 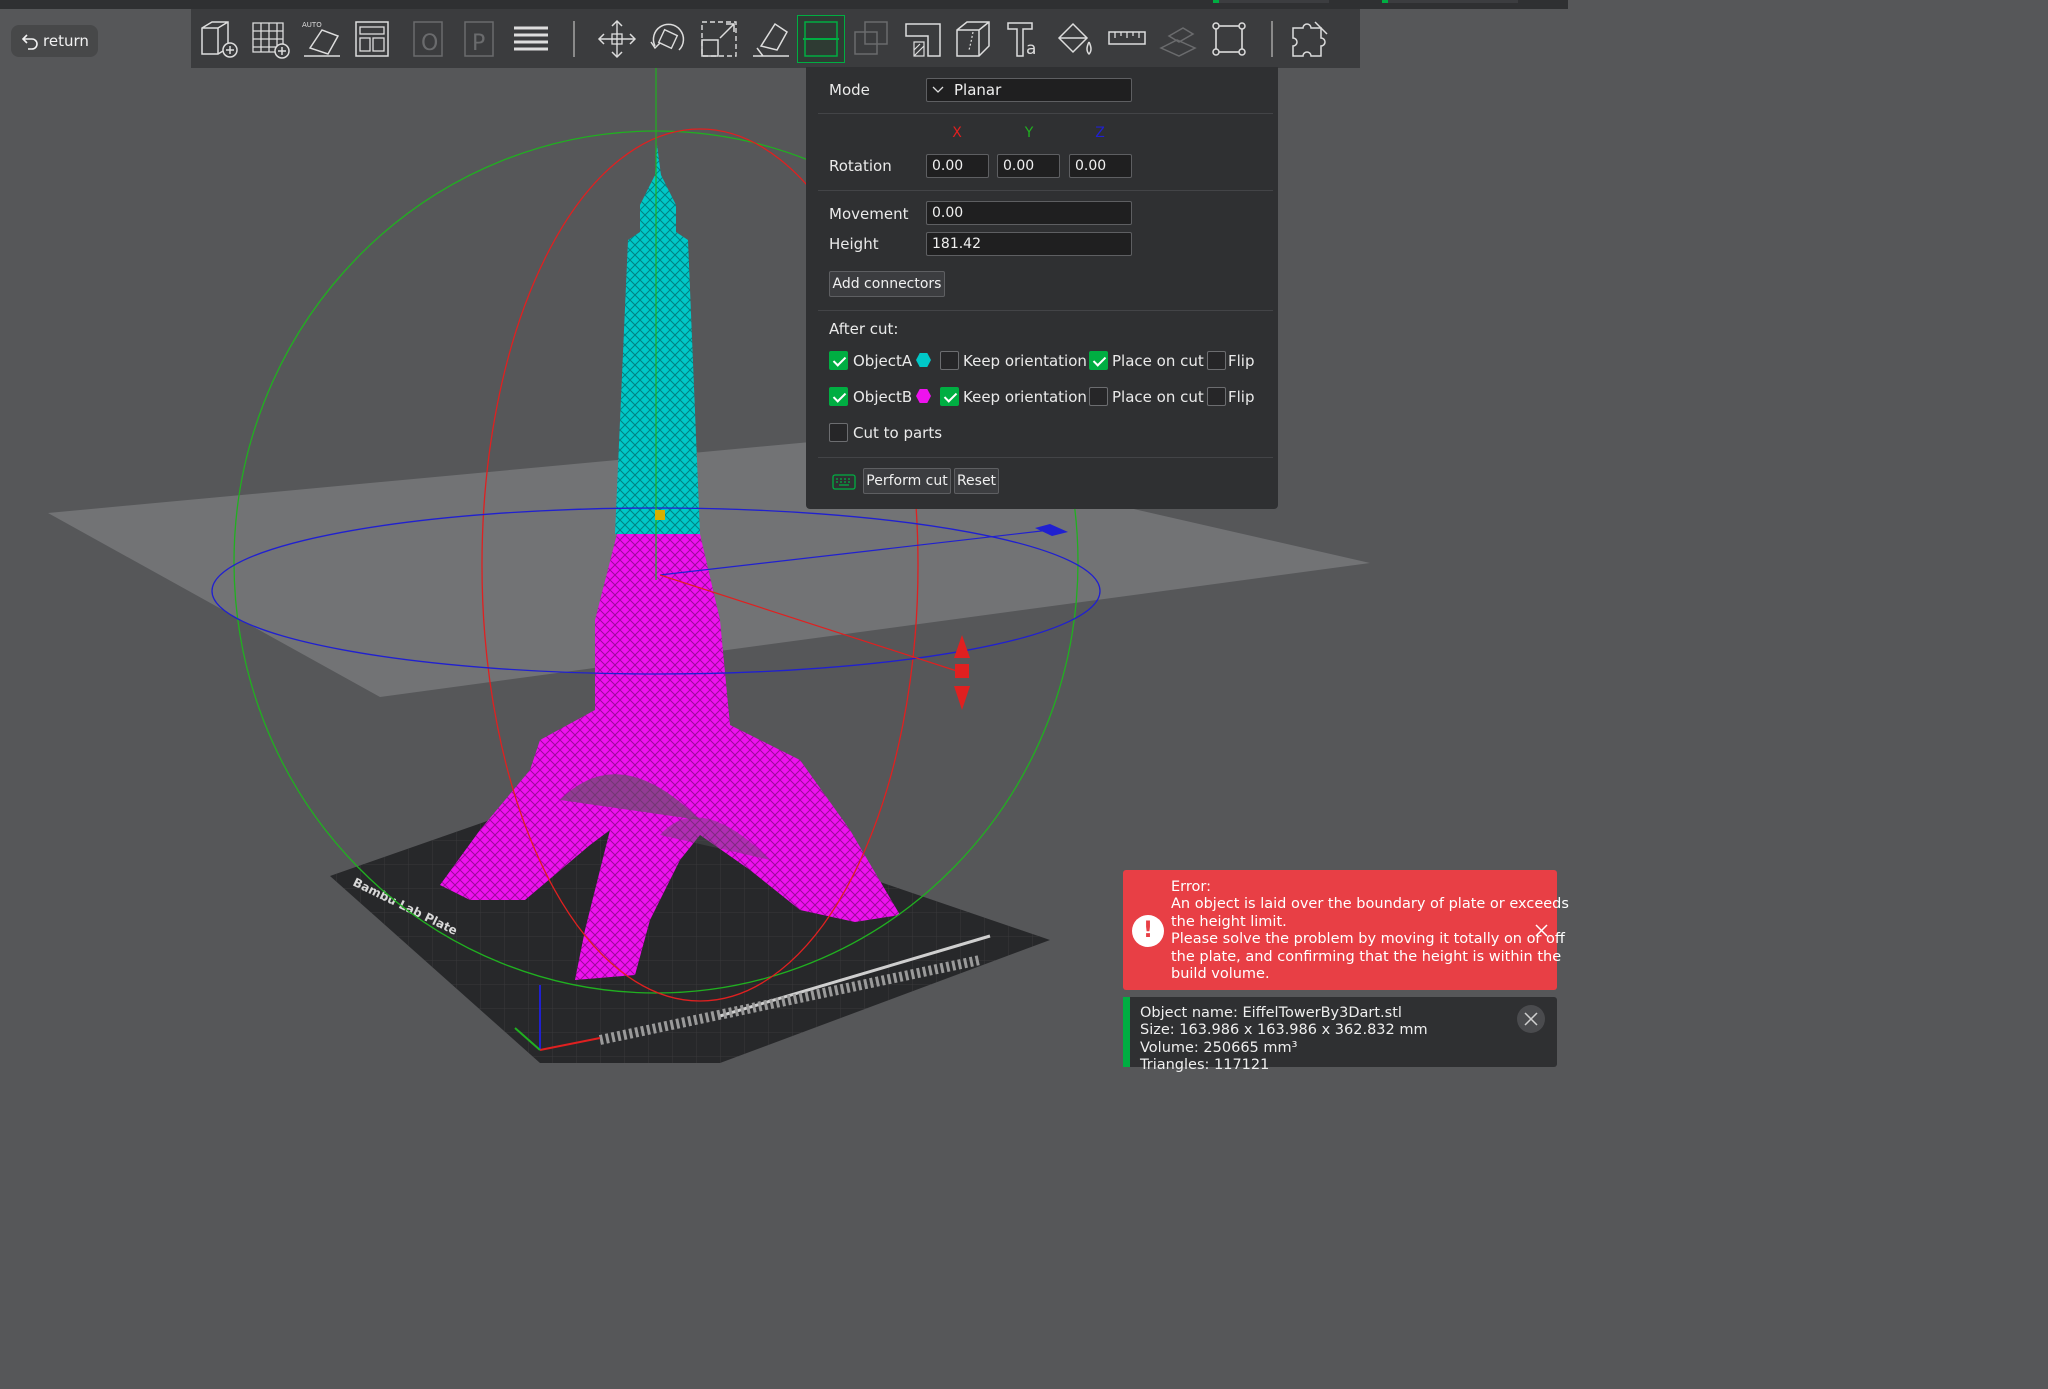 I want to click on mode-select: Planar, so click(x=1029, y=90).